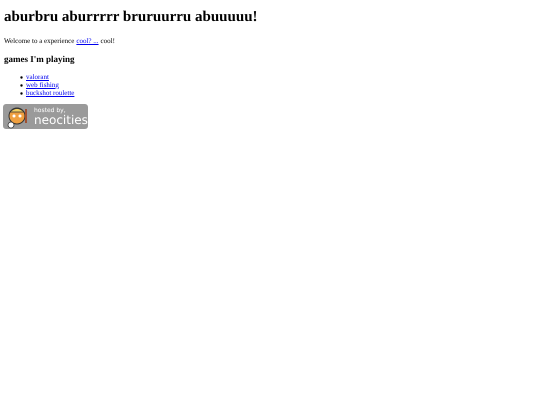 The height and width of the screenshot is (405, 540). What do you see at coordinates (39, 59) in the screenshot?
I see `section-heading: games I'm playing` at bounding box center [39, 59].